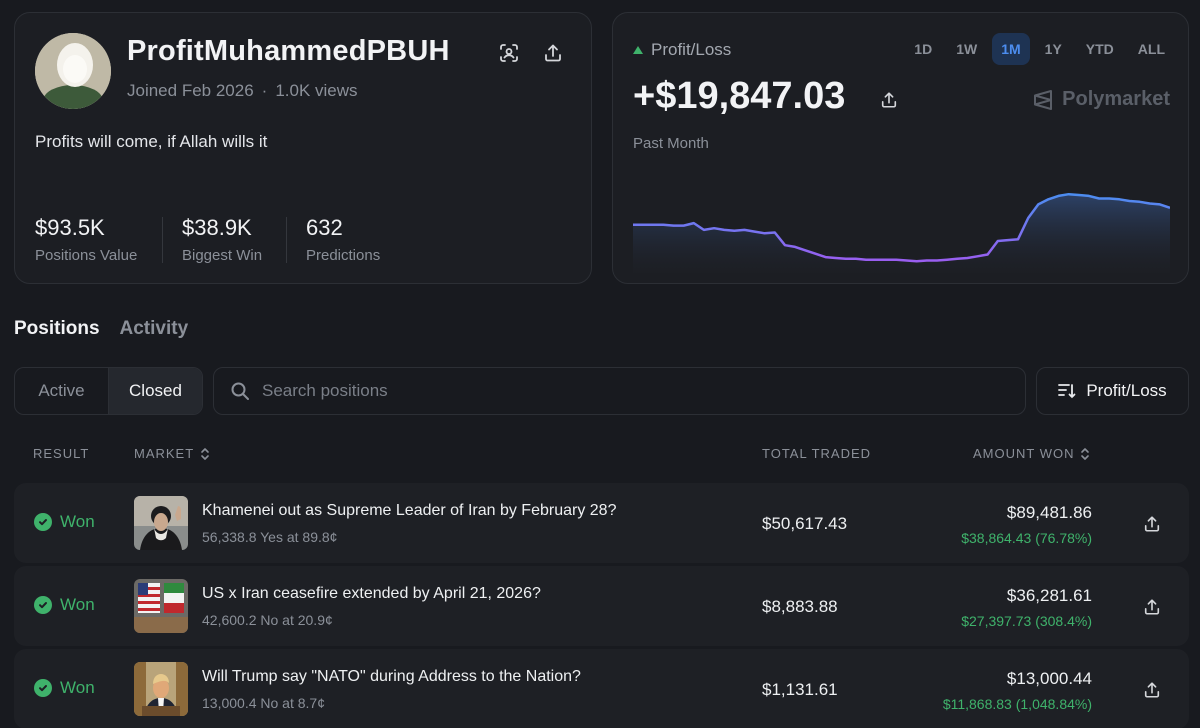  What do you see at coordinates (316, 90) in the screenshot?
I see `view-count: 1.0K views` at bounding box center [316, 90].